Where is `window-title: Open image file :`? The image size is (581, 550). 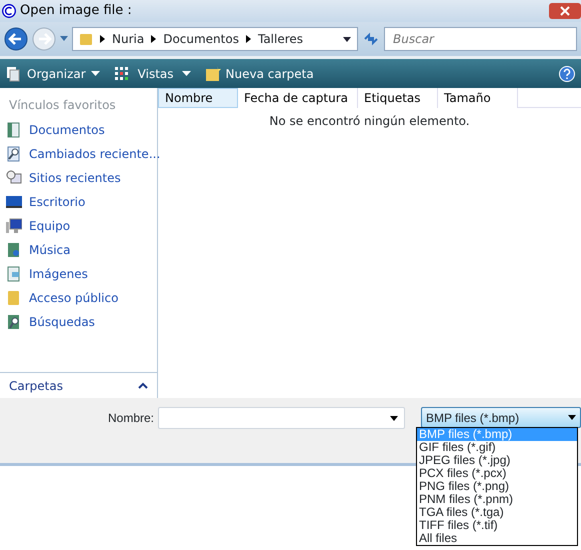
window-title: Open image file : is located at coordinates (76, 11).